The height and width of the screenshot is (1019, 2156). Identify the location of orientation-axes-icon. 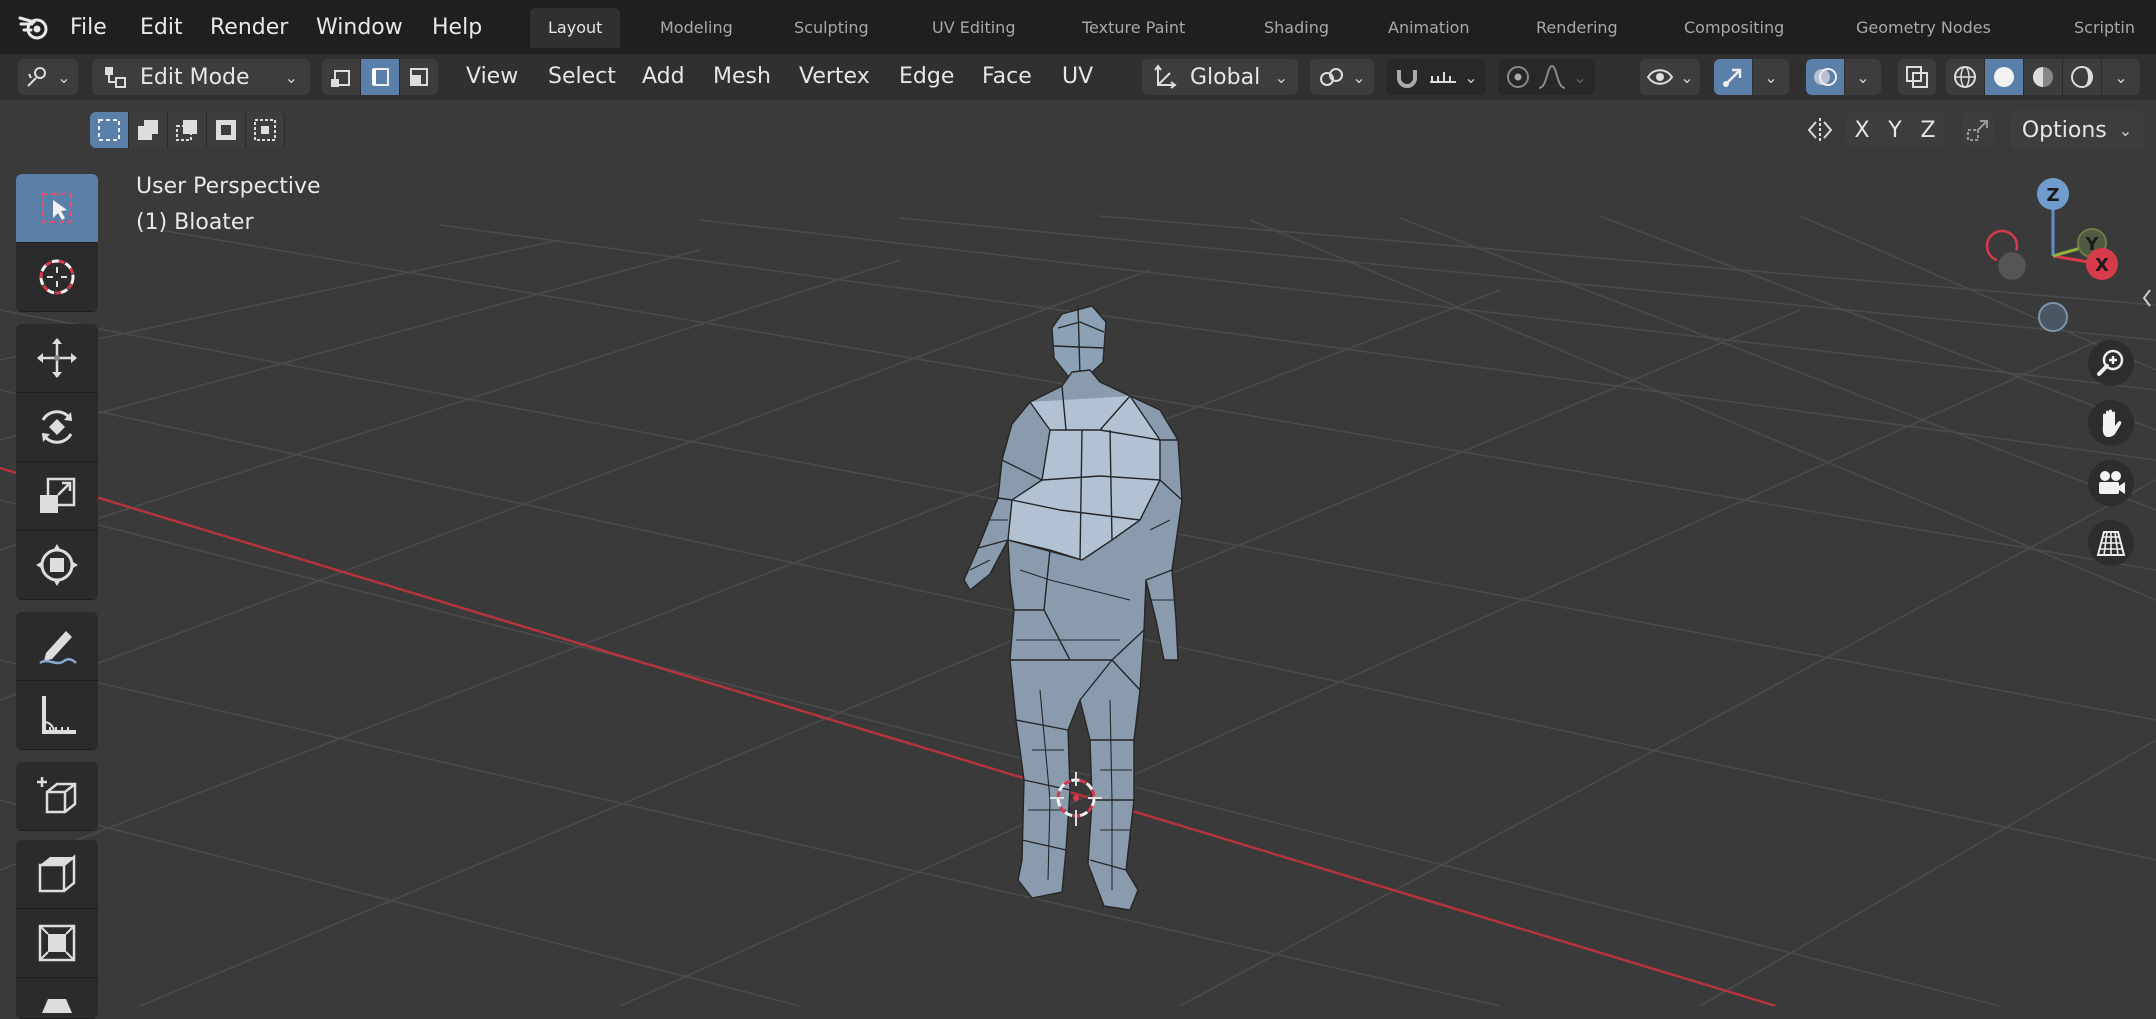
(1165, 76).